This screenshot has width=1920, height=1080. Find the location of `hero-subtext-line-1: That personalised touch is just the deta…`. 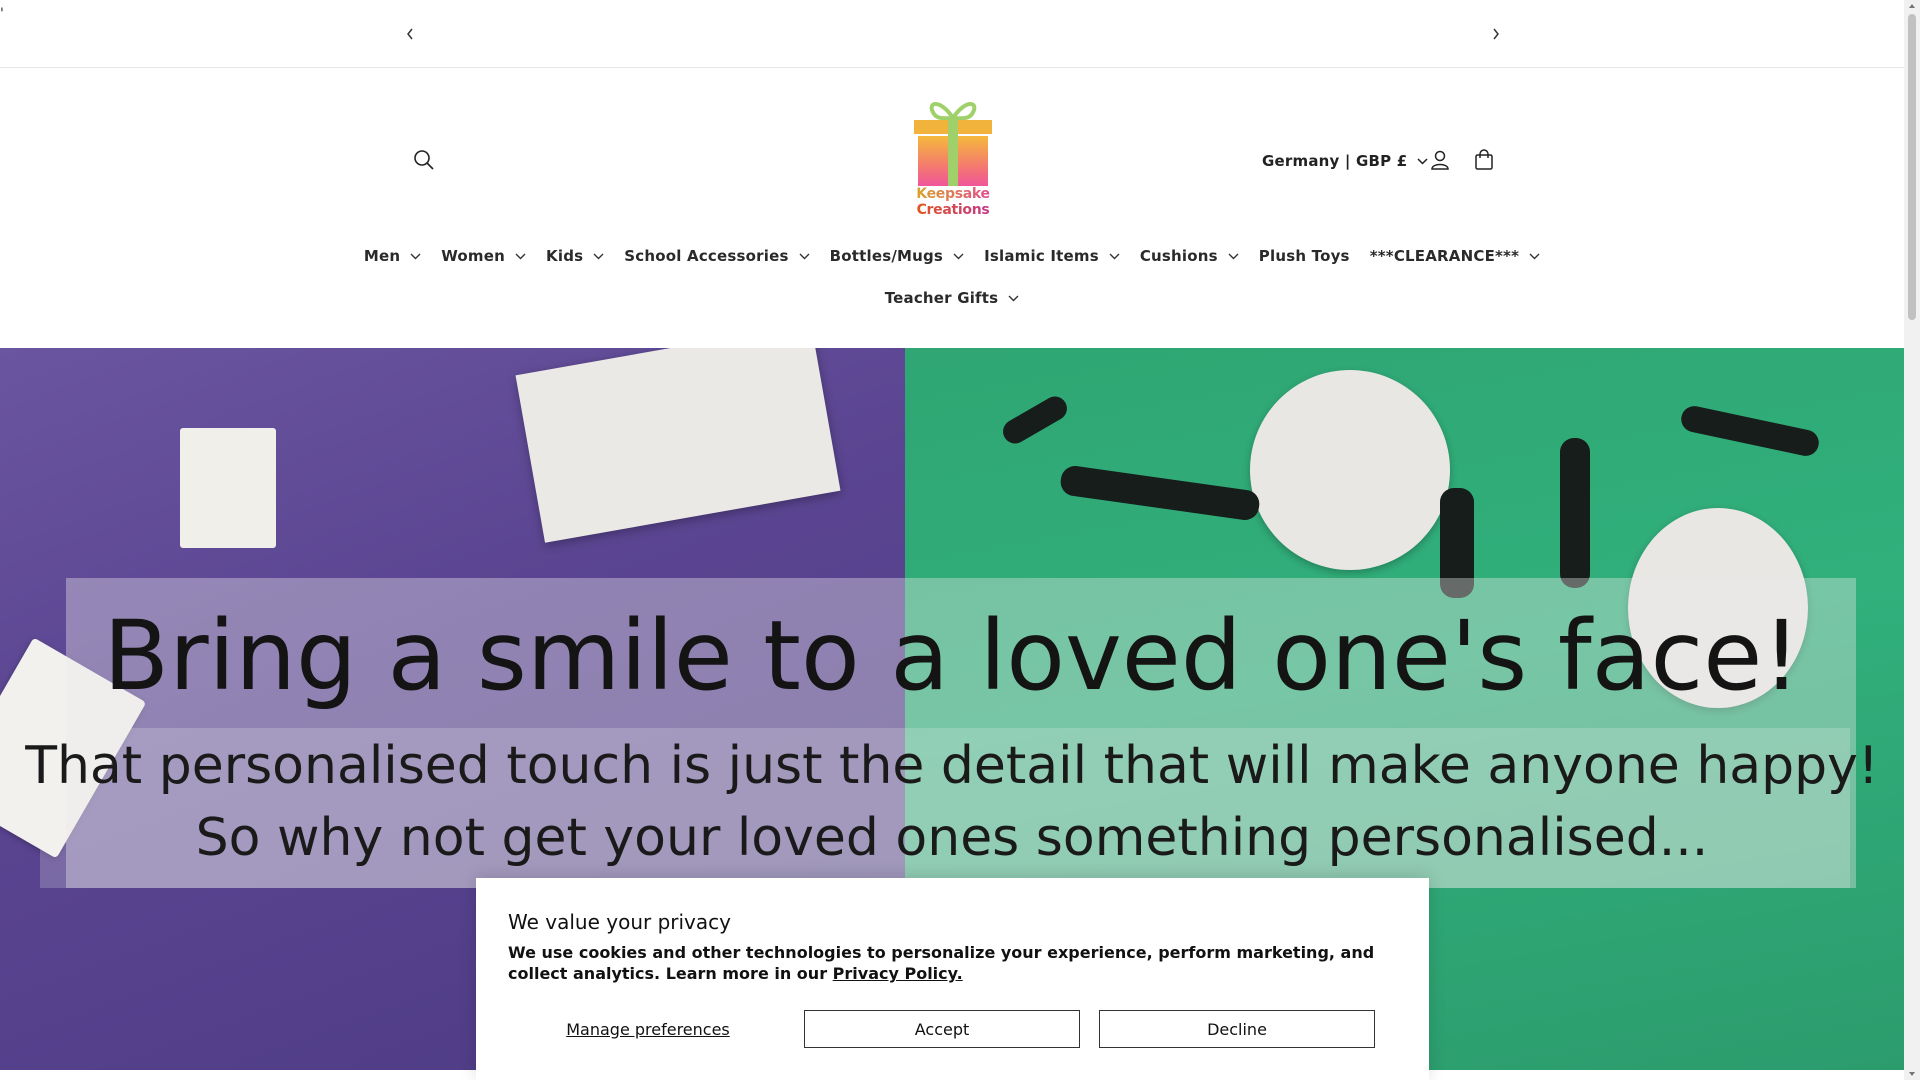

hero-subtext-line-1: That personalised touch is just the deta… is located at coordinates (952, 766).